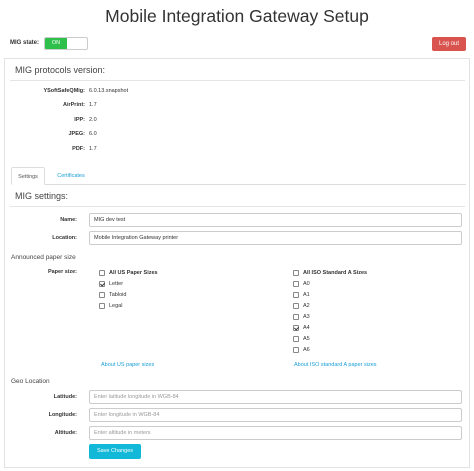 The image size is (474, 471). I want to click on protocol-value: 6.0, so click(93, 134).